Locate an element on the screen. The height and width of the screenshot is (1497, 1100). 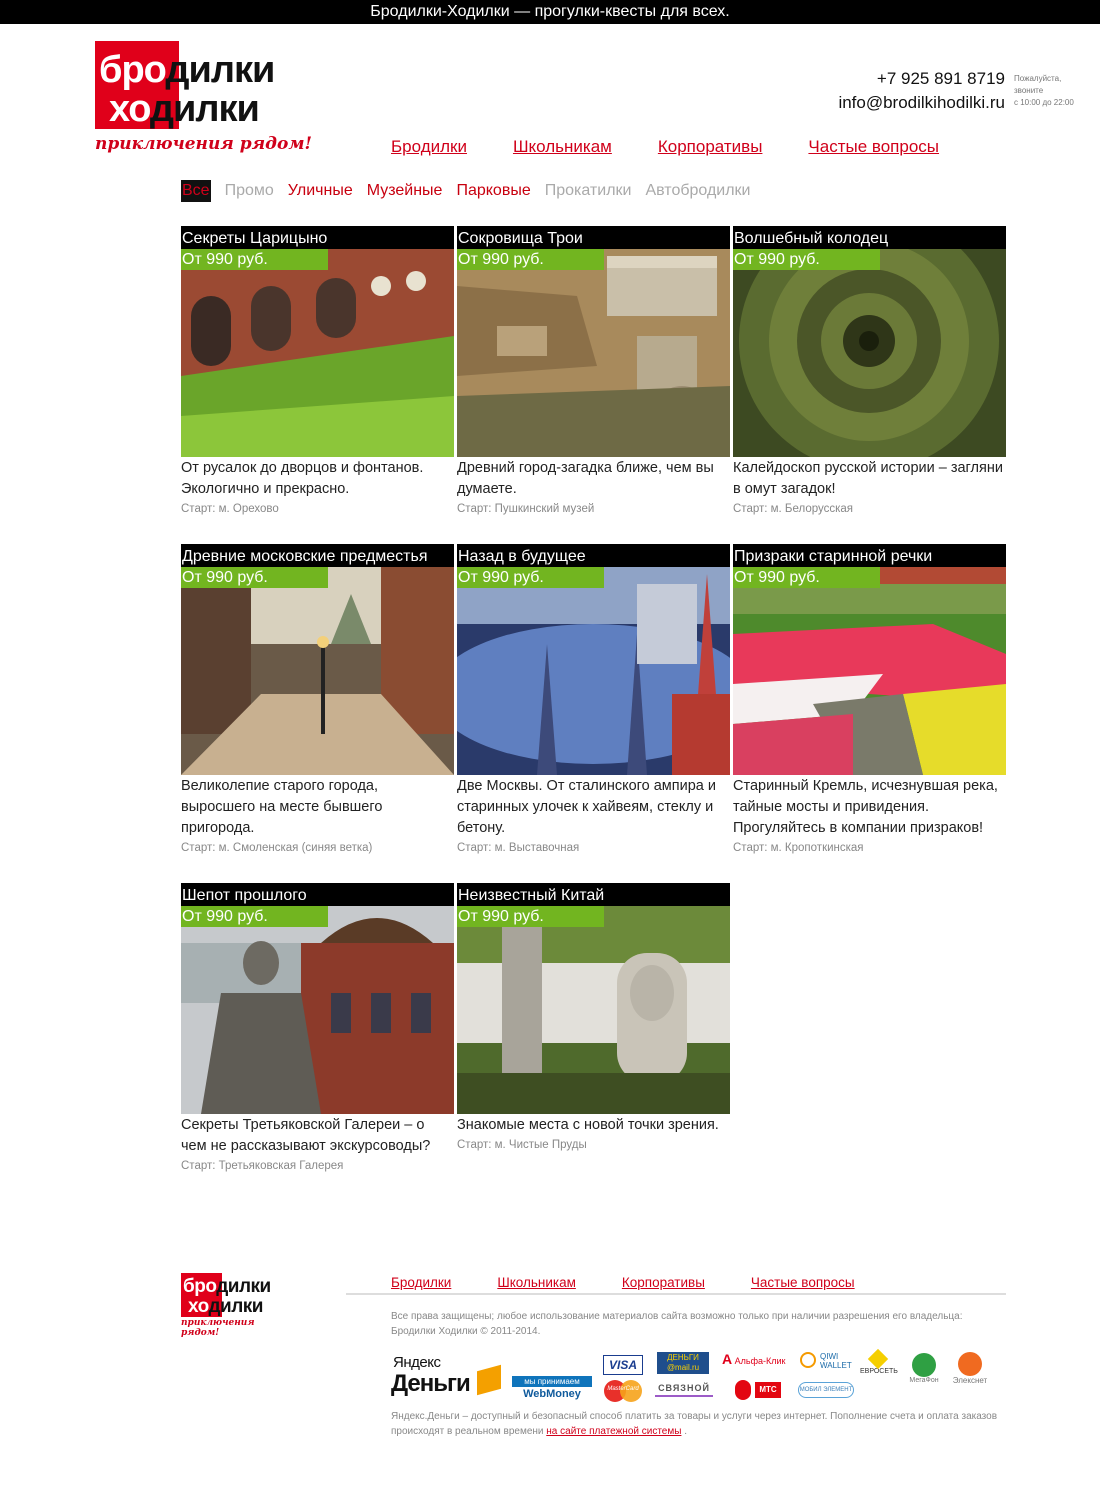
mobil-element-logo: МОБИЛ ЭЛЕМЕНТ is located at coordinates (826, 1390).